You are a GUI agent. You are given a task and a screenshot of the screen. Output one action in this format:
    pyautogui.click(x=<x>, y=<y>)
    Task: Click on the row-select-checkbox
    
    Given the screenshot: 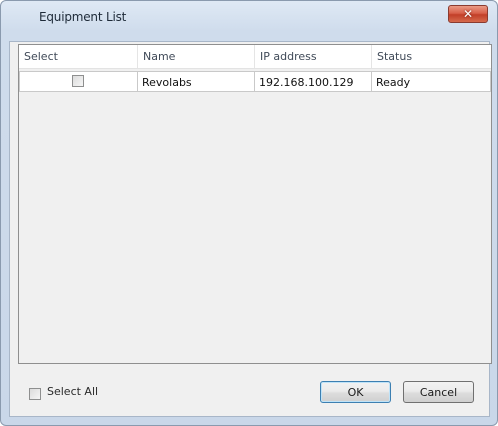 What is the action you would take?
    pyautogui.click(x=78, y=81)
    